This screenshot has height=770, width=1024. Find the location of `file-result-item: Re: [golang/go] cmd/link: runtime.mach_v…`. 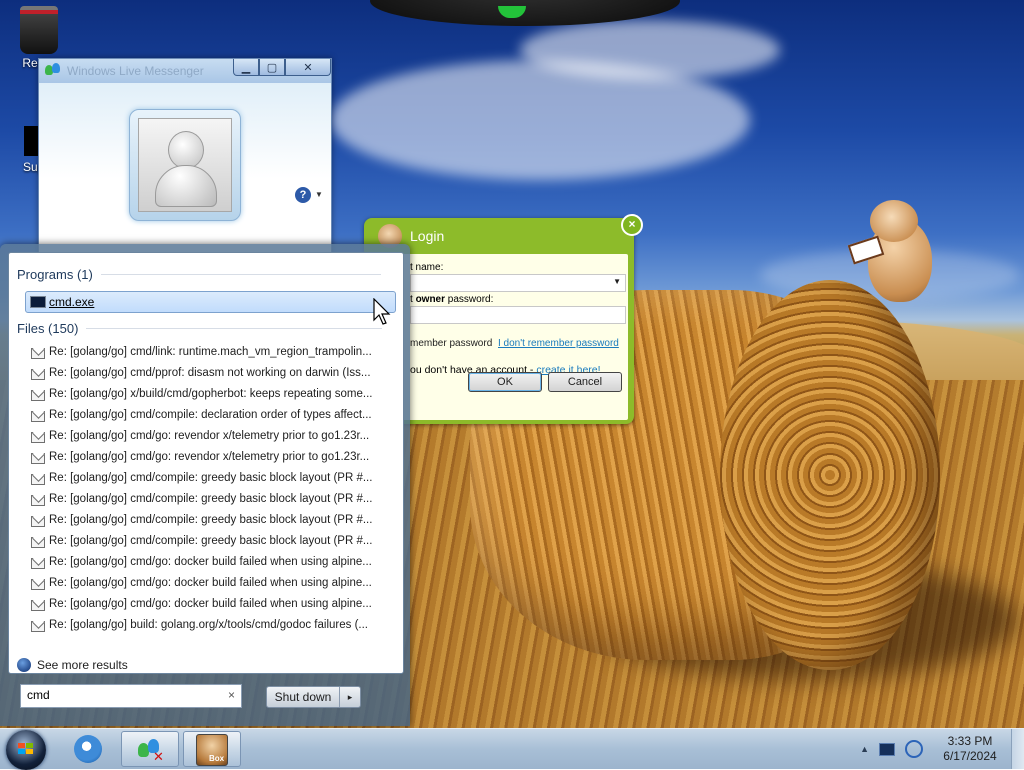

file-result-item: Re: [golang/go] cmd/link: runtime.mach_v… is located at coordinates (210, 353).